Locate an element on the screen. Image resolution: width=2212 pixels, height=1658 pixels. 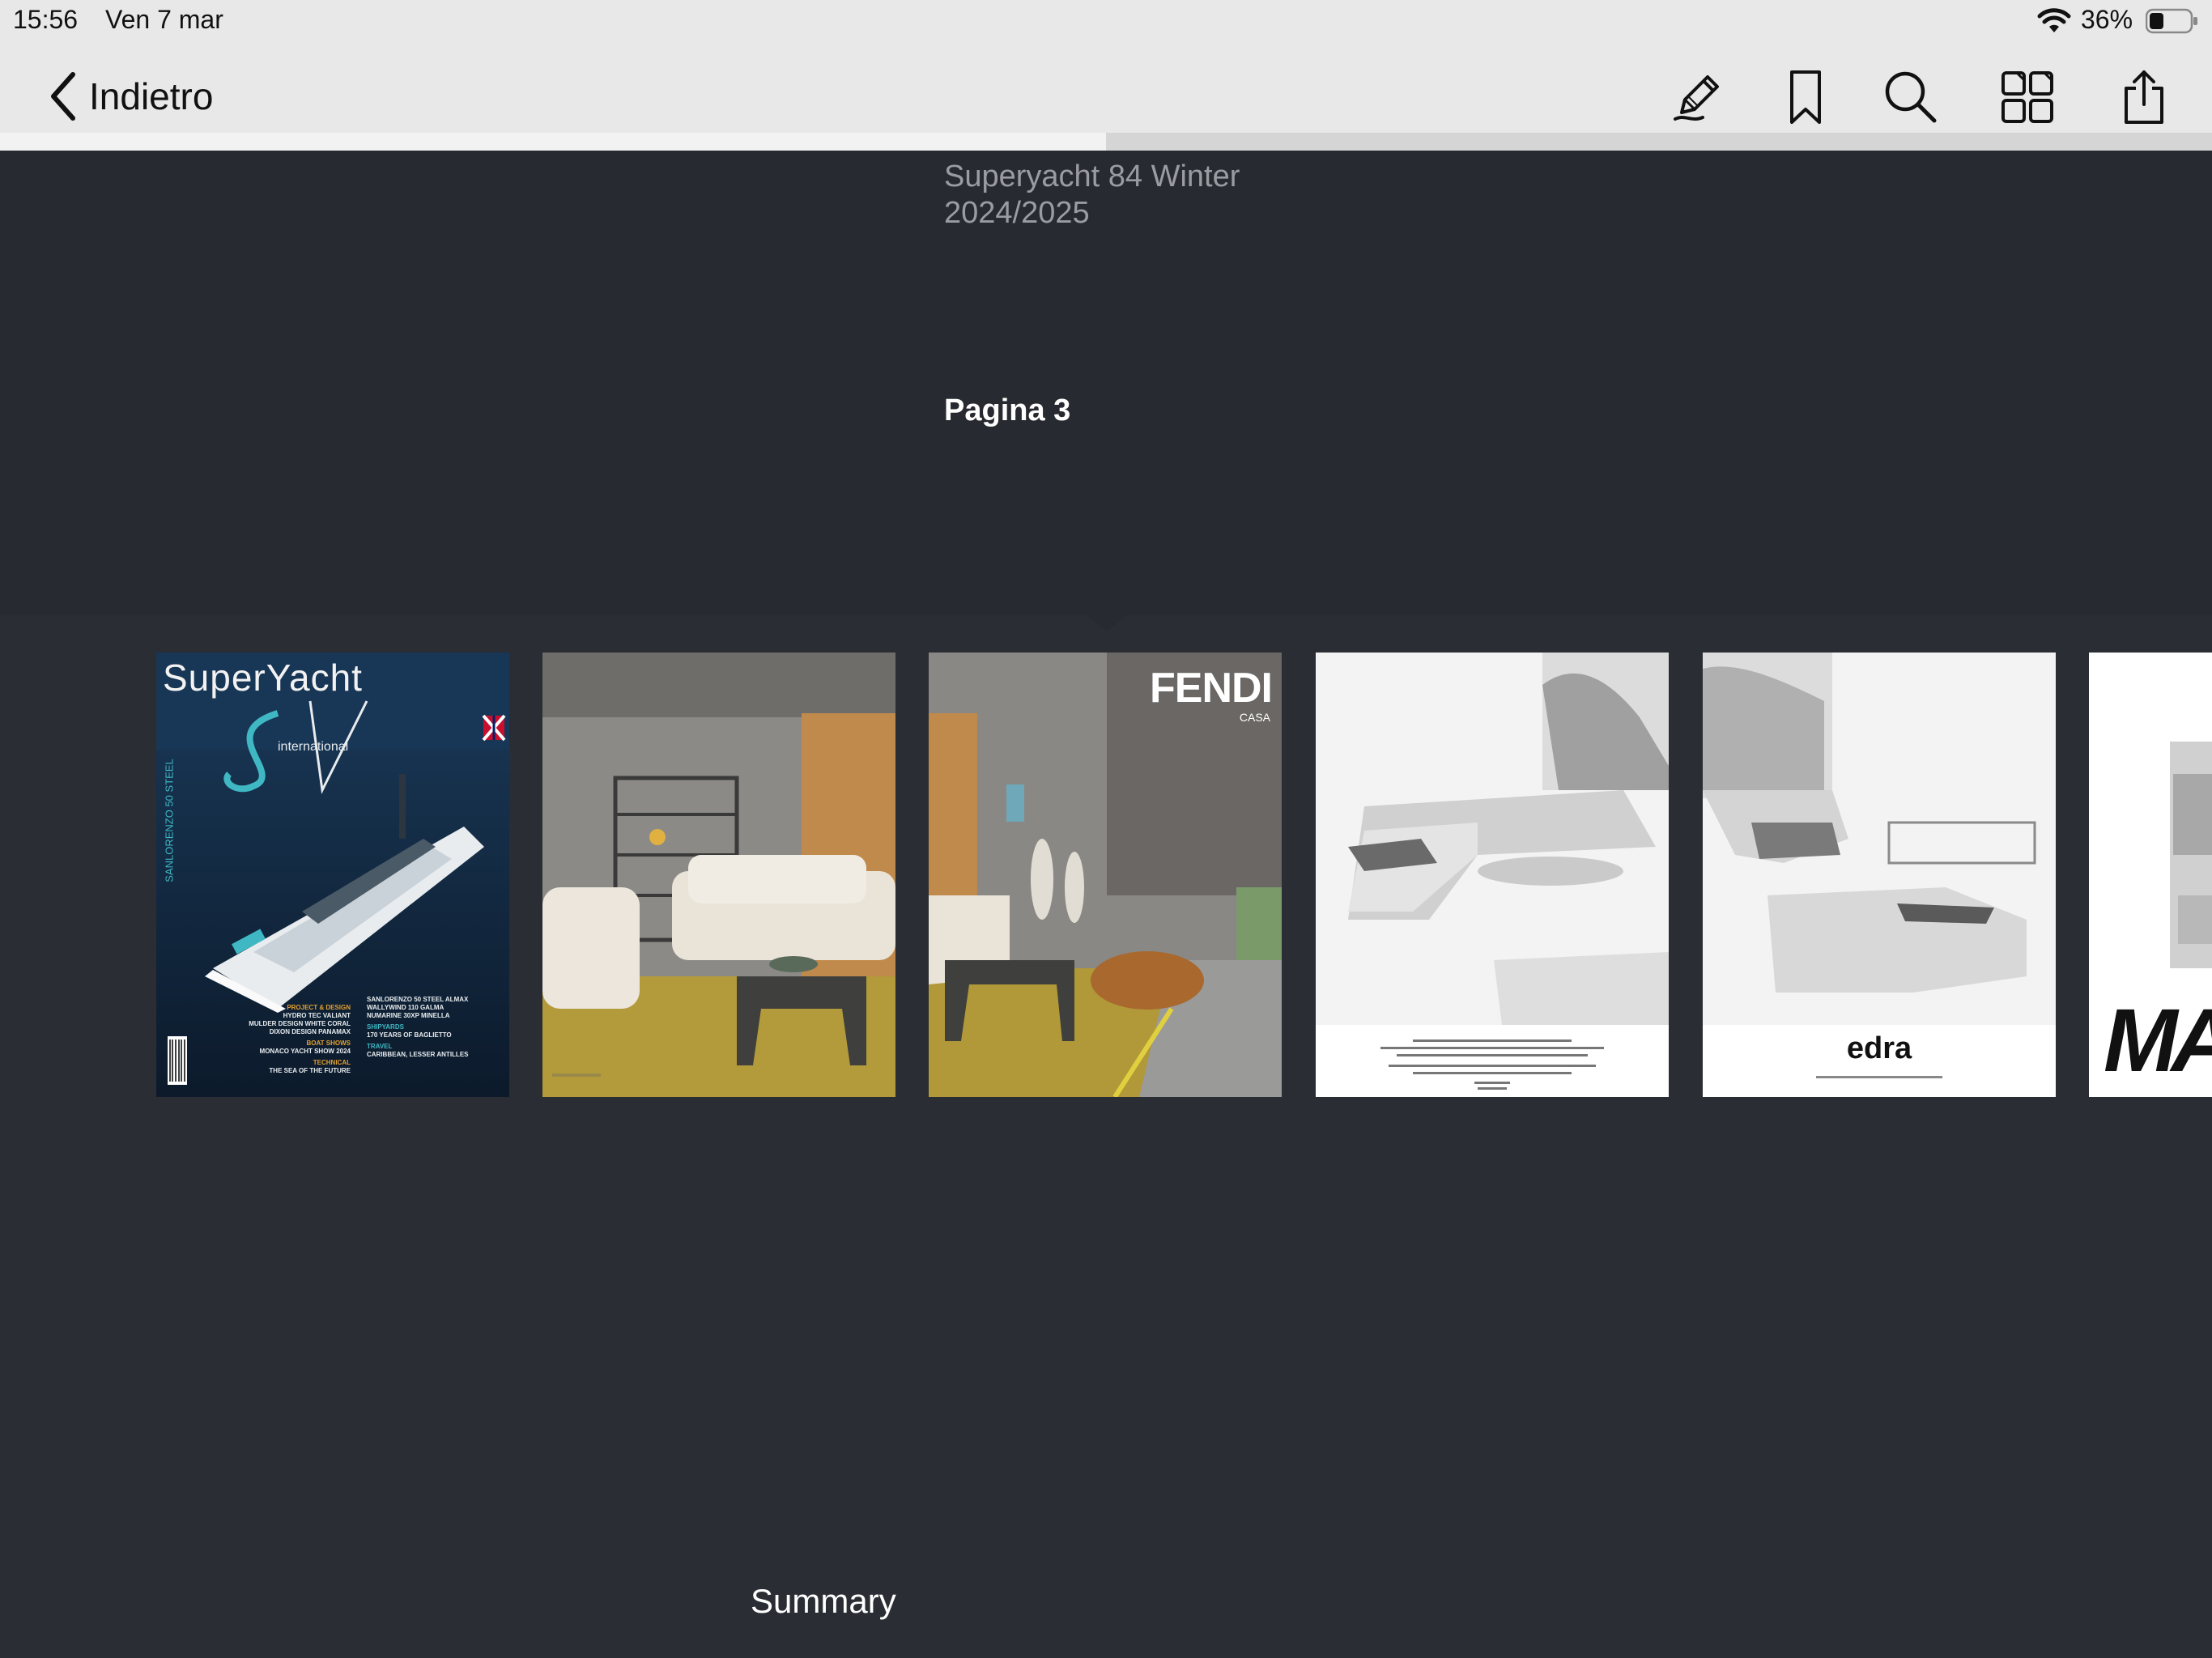
fendi-sub: CASA is located at coordinates (1255, 717).